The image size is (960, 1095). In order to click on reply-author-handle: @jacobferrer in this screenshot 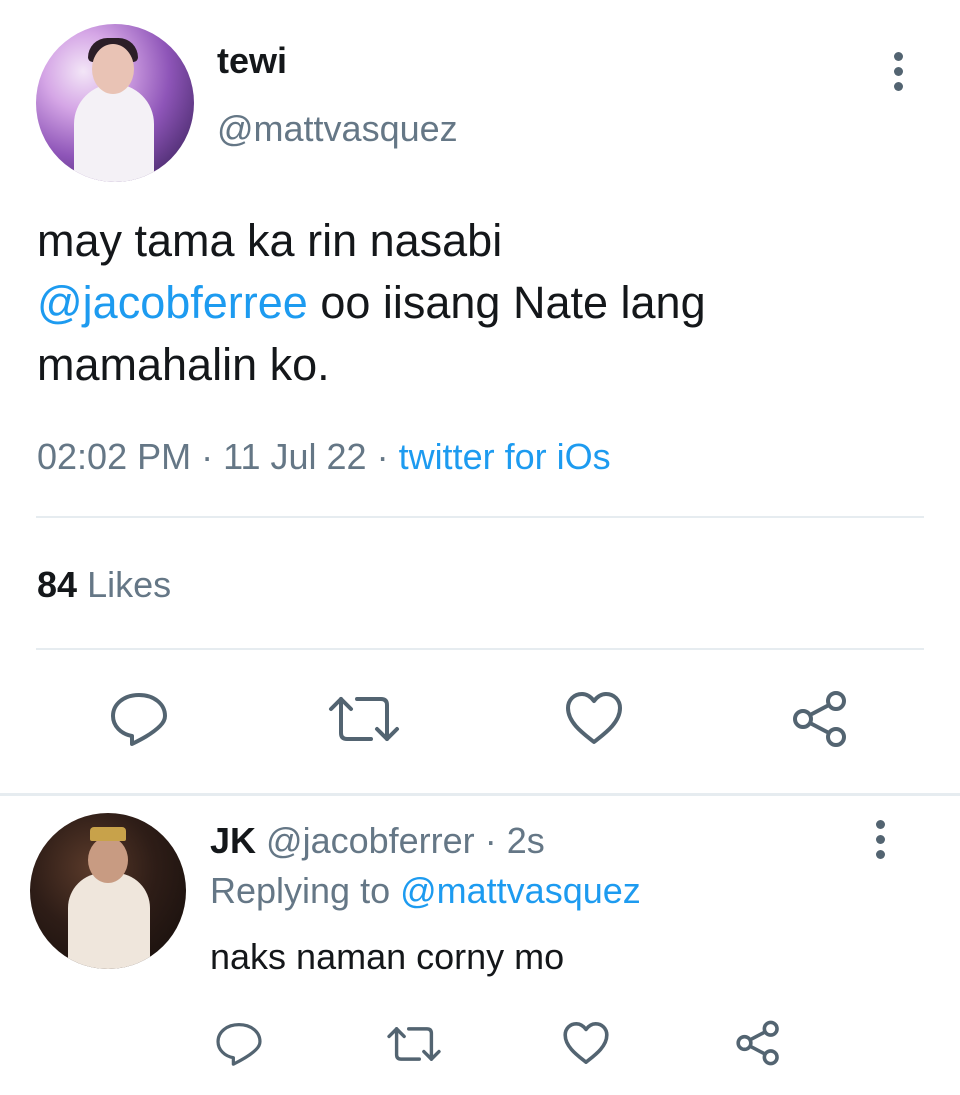, I will do `click(370, 840)`.